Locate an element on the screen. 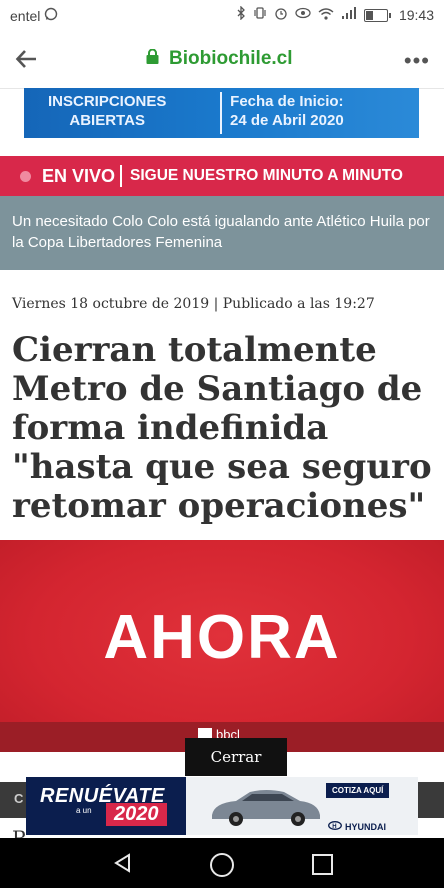  live-bar: EN VIVO SIGUE NUESTRO MINUTO A MINUTO is located at coordinates (222, 176).